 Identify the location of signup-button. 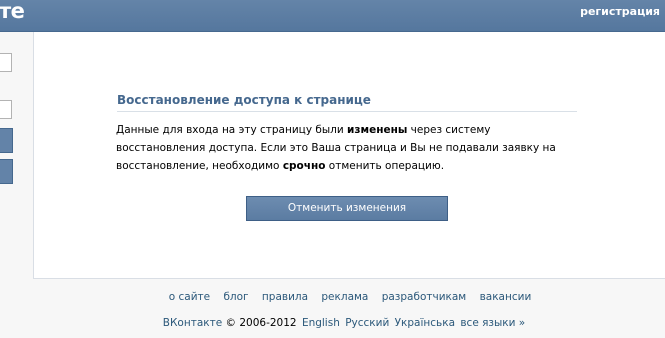
(6, 171).